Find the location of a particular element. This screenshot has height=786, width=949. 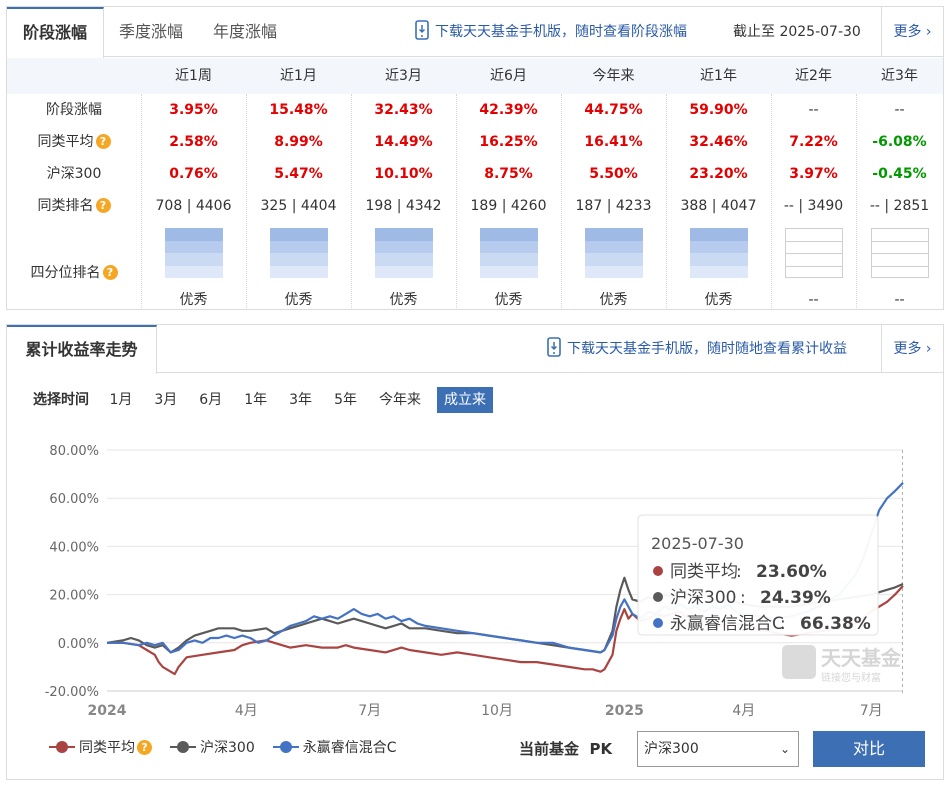

range-button-2: 6月 is located at coordinates (210, 400).